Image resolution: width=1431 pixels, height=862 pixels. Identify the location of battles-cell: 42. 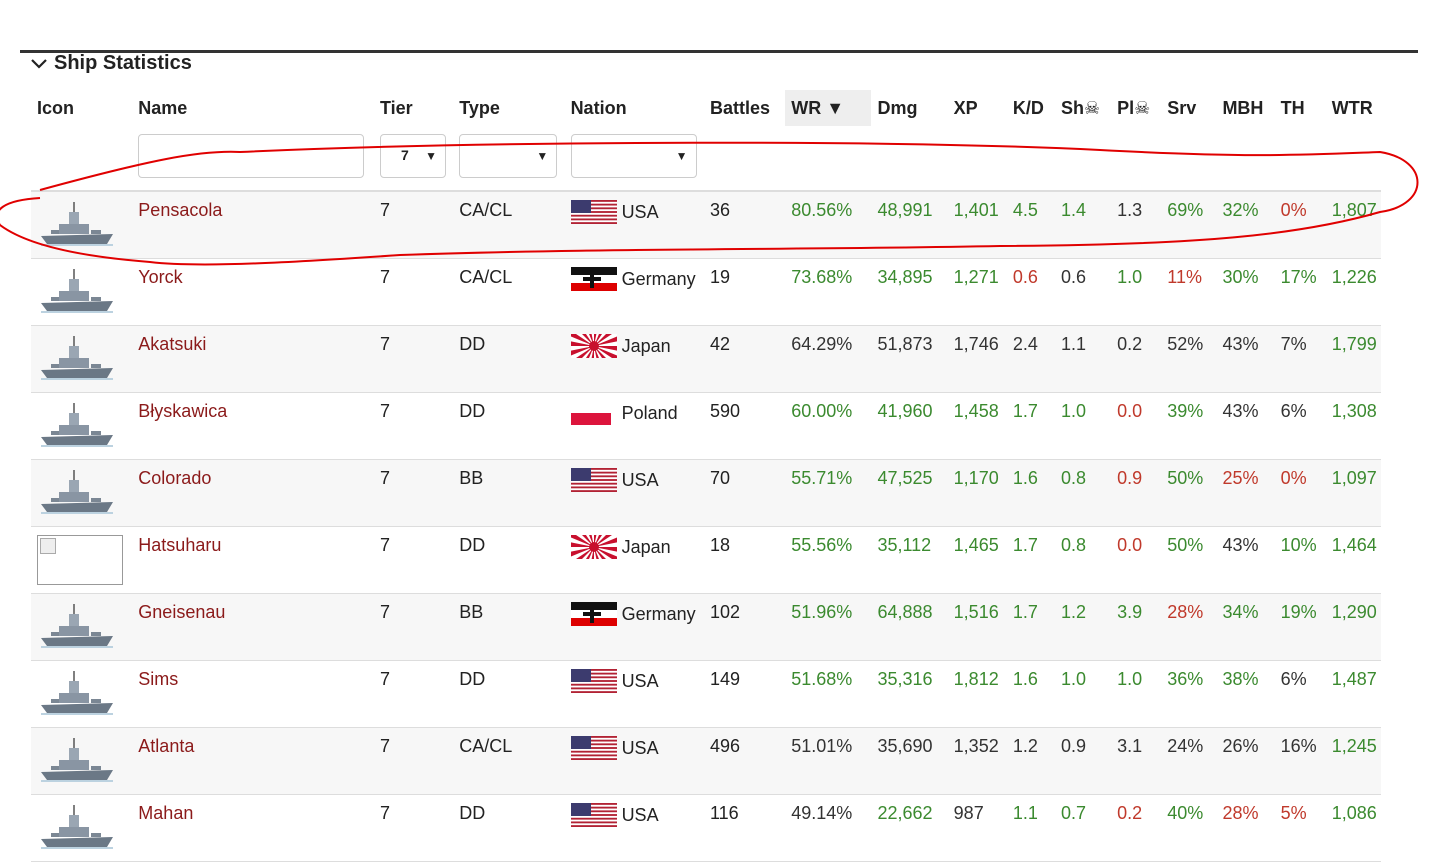
(744, 359).